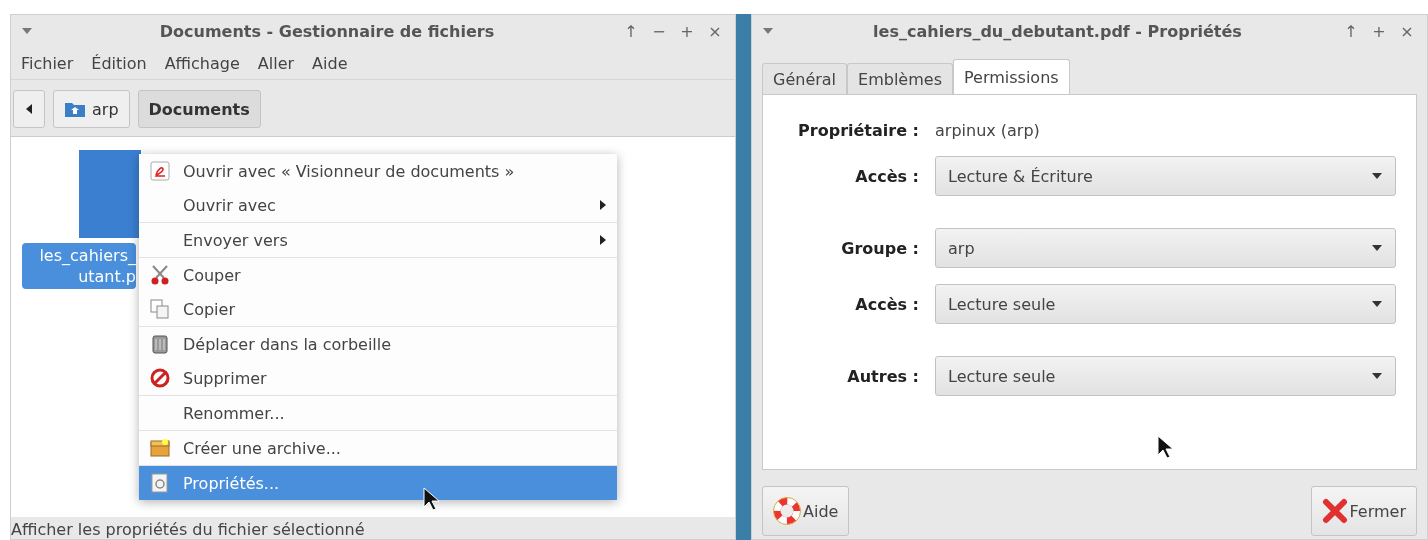  Describe the element at coordinates (330, 63) in the screenshot. I see `menu-item: Aide` at that location.